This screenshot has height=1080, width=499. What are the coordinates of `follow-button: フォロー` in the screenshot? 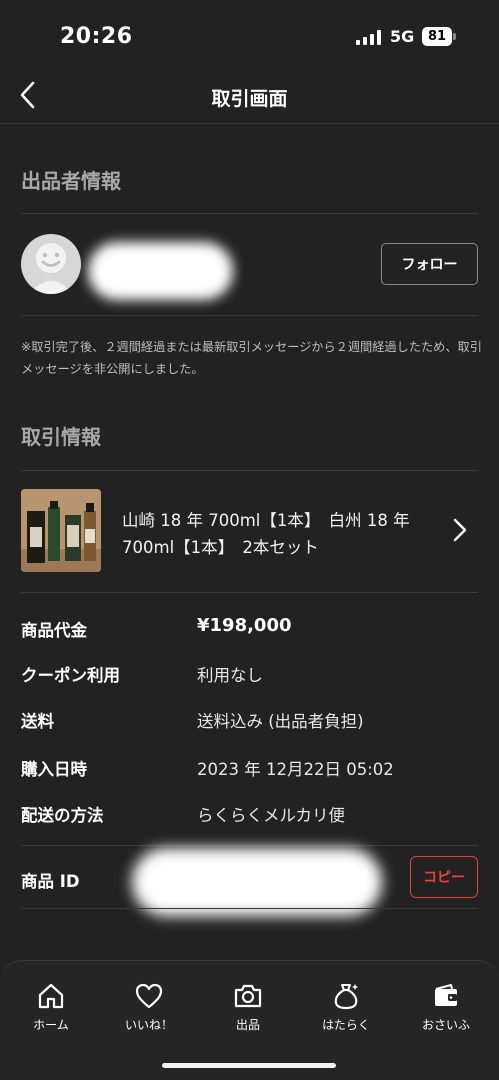 It's located at (429, 264).